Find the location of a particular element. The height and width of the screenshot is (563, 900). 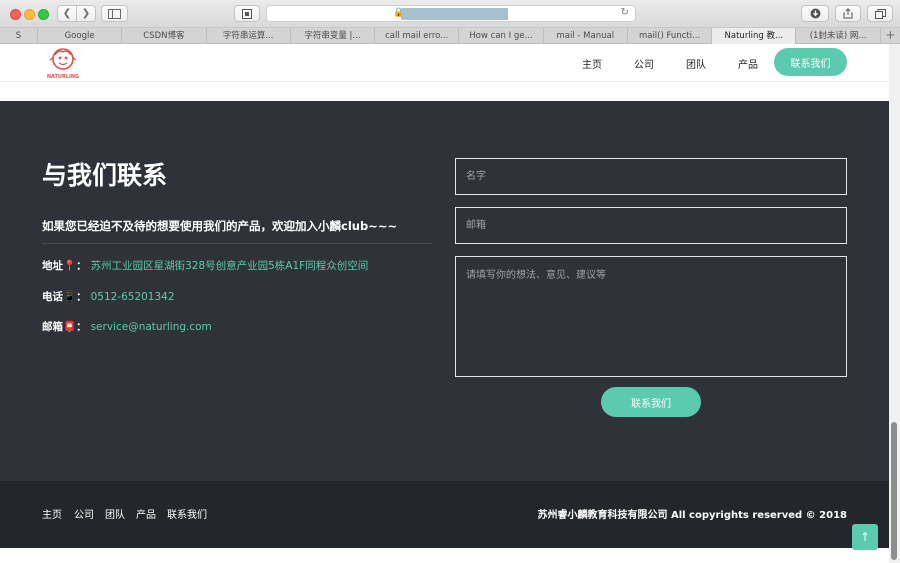

footer-link-company: 公司 is located at coordinates (84, 513).